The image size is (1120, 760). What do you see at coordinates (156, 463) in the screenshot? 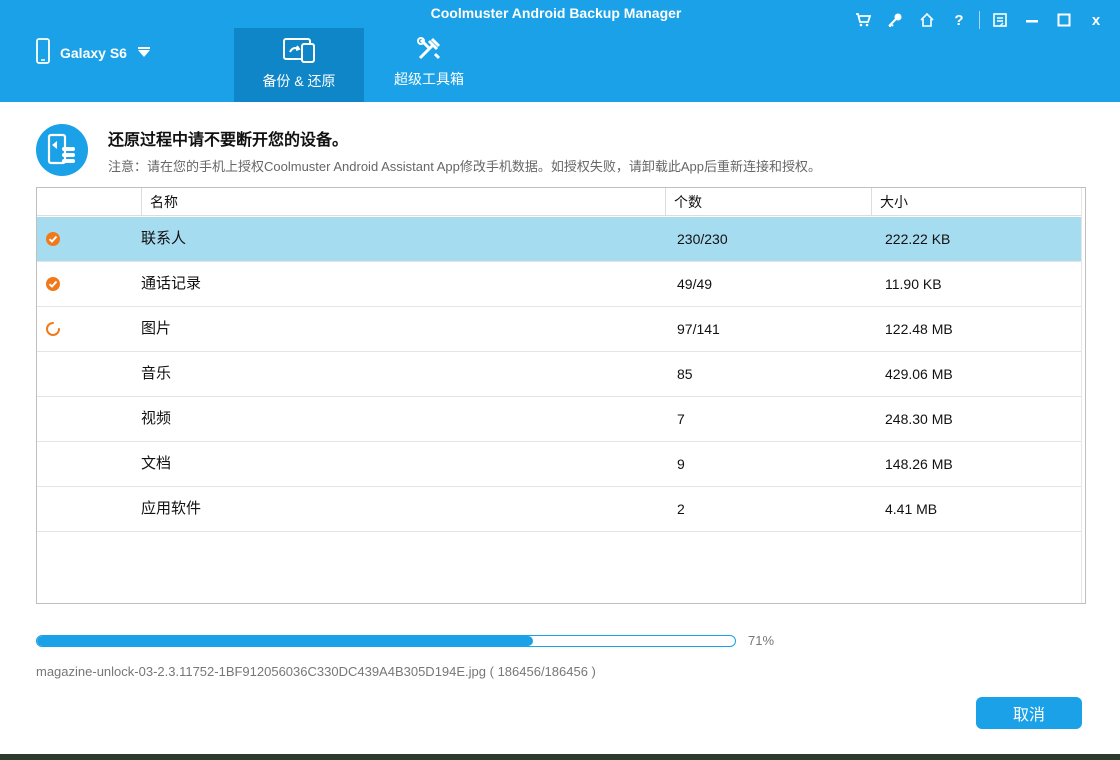
I see `row-name: 文档` at bounding box center [156, 463].